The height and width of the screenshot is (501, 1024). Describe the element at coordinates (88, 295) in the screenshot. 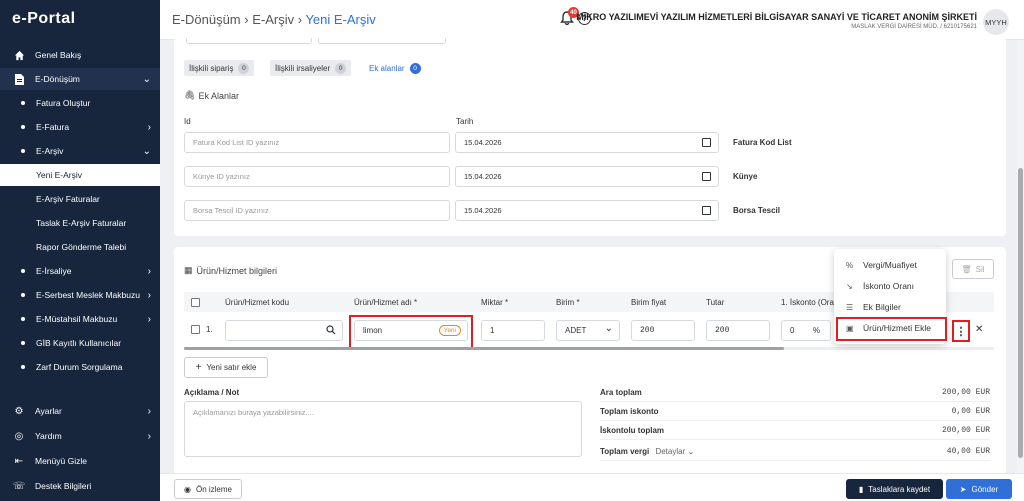

I see `sidebar-item-label: E-Serbest Meslek Makbuzu` at that location.